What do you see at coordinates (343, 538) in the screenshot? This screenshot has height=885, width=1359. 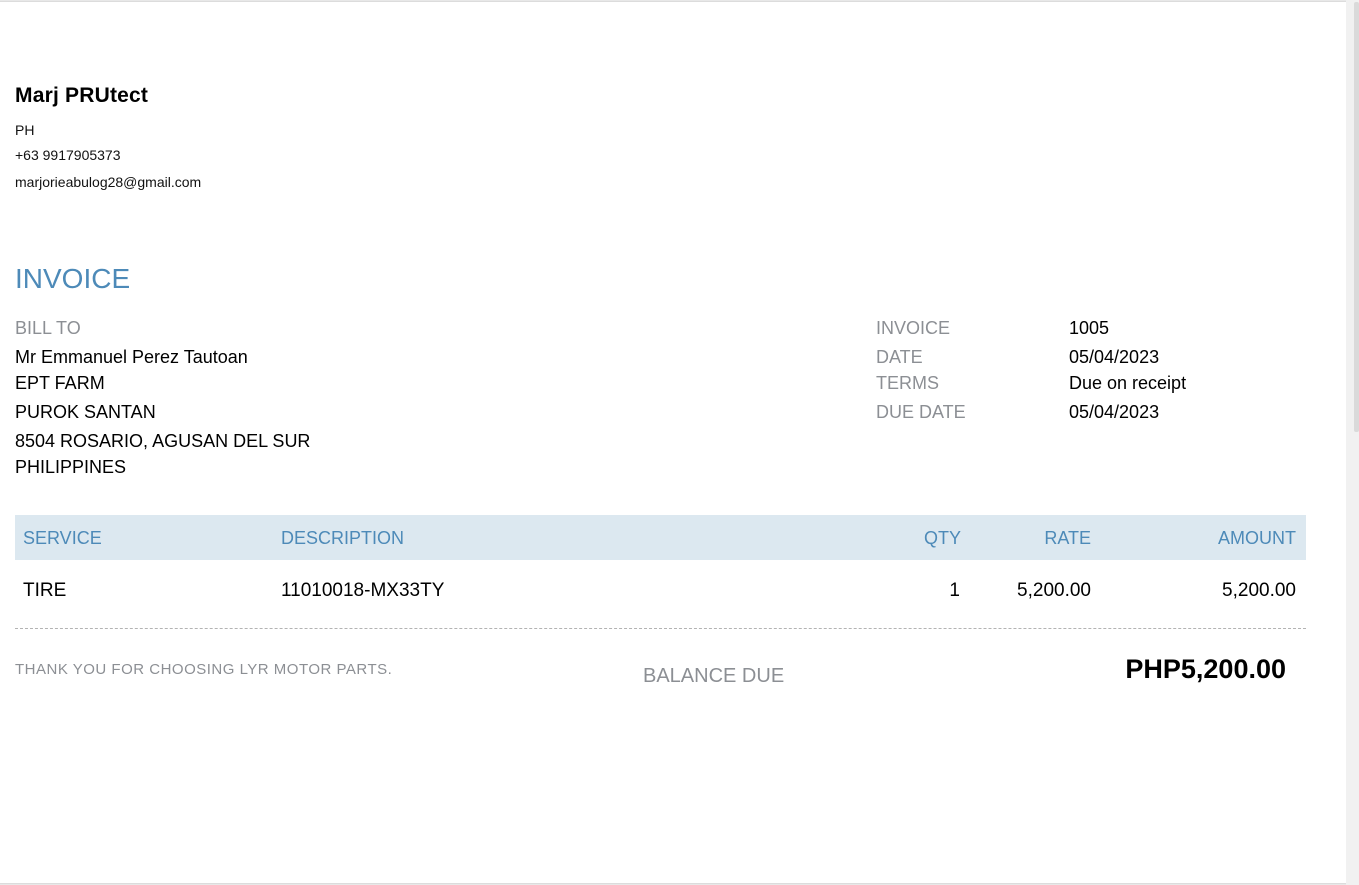 I see `column-header-description: DESCRIPTION` at bounding box center [343, 538].